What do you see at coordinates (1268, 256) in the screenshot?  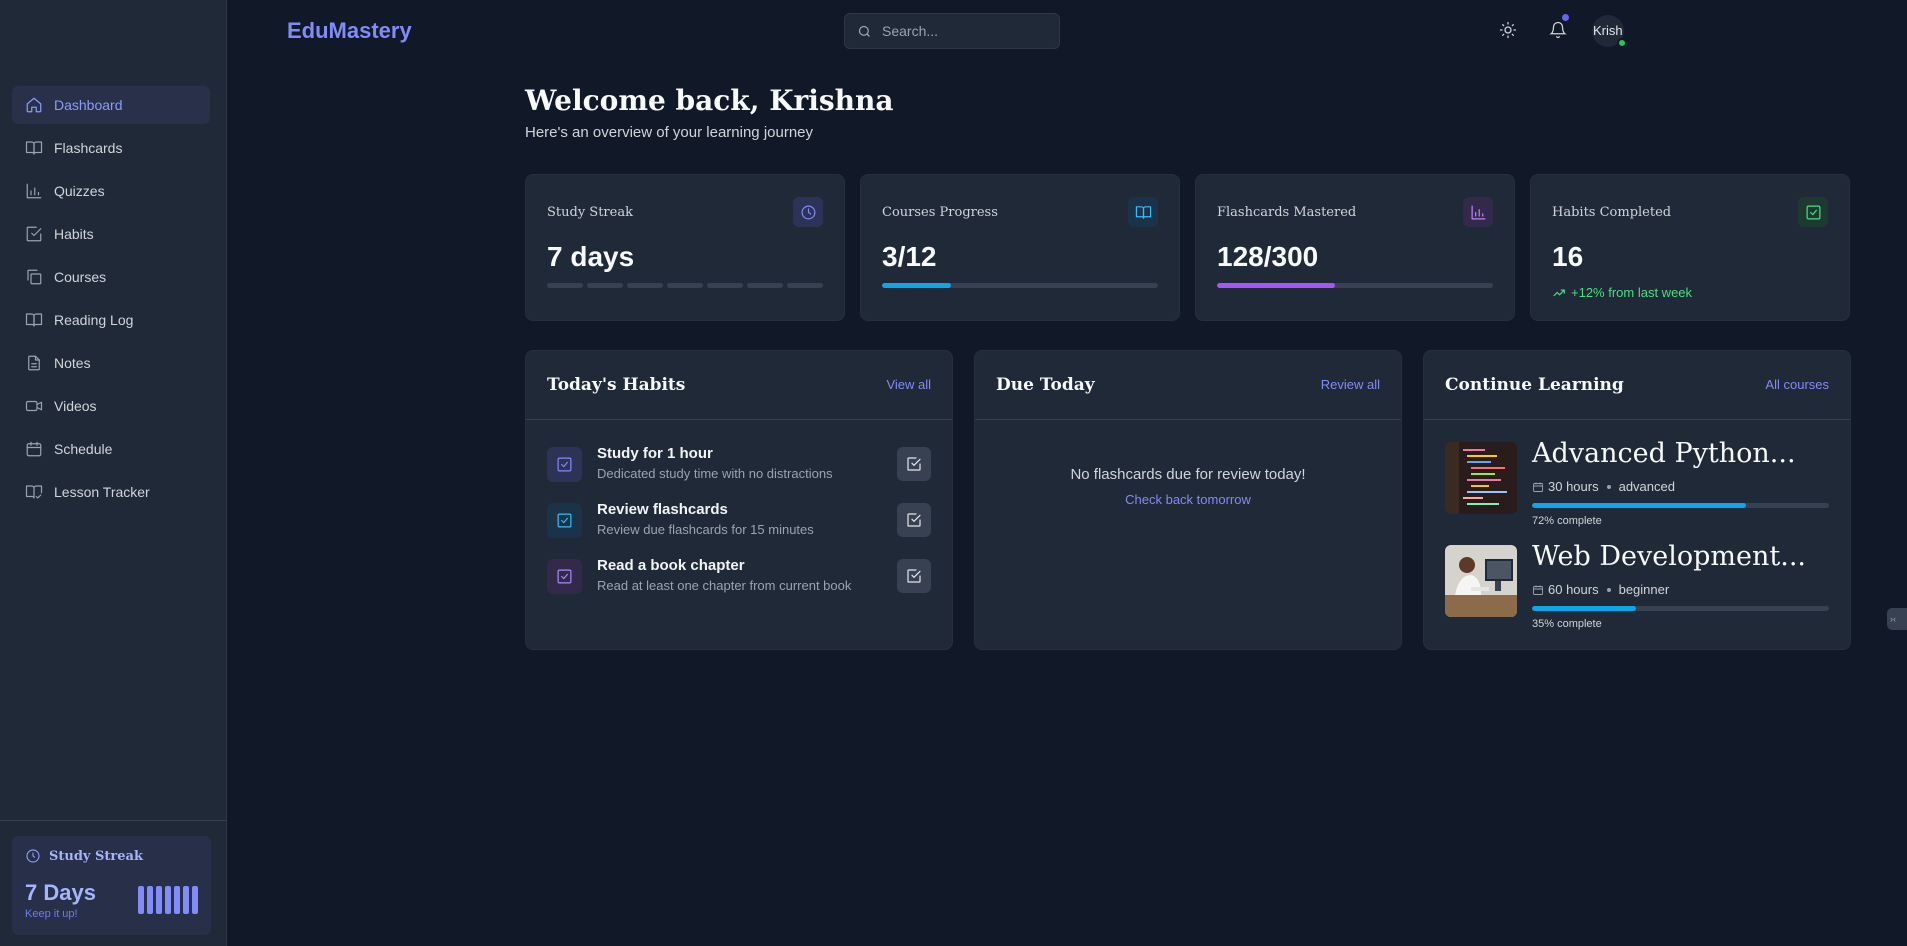 I see `stat-value: 128/300` at bounding box center [1268, 256].